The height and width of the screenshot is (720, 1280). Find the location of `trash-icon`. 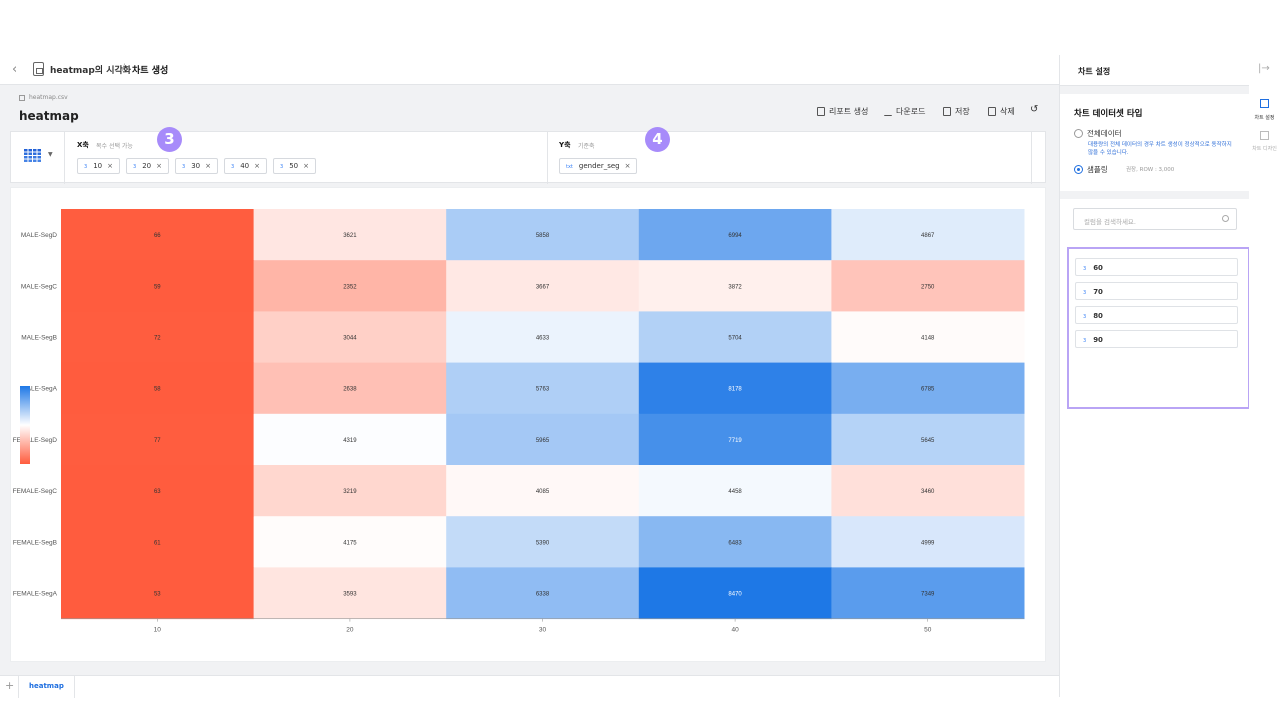

trash-icon is located at coordinates (992, 111).